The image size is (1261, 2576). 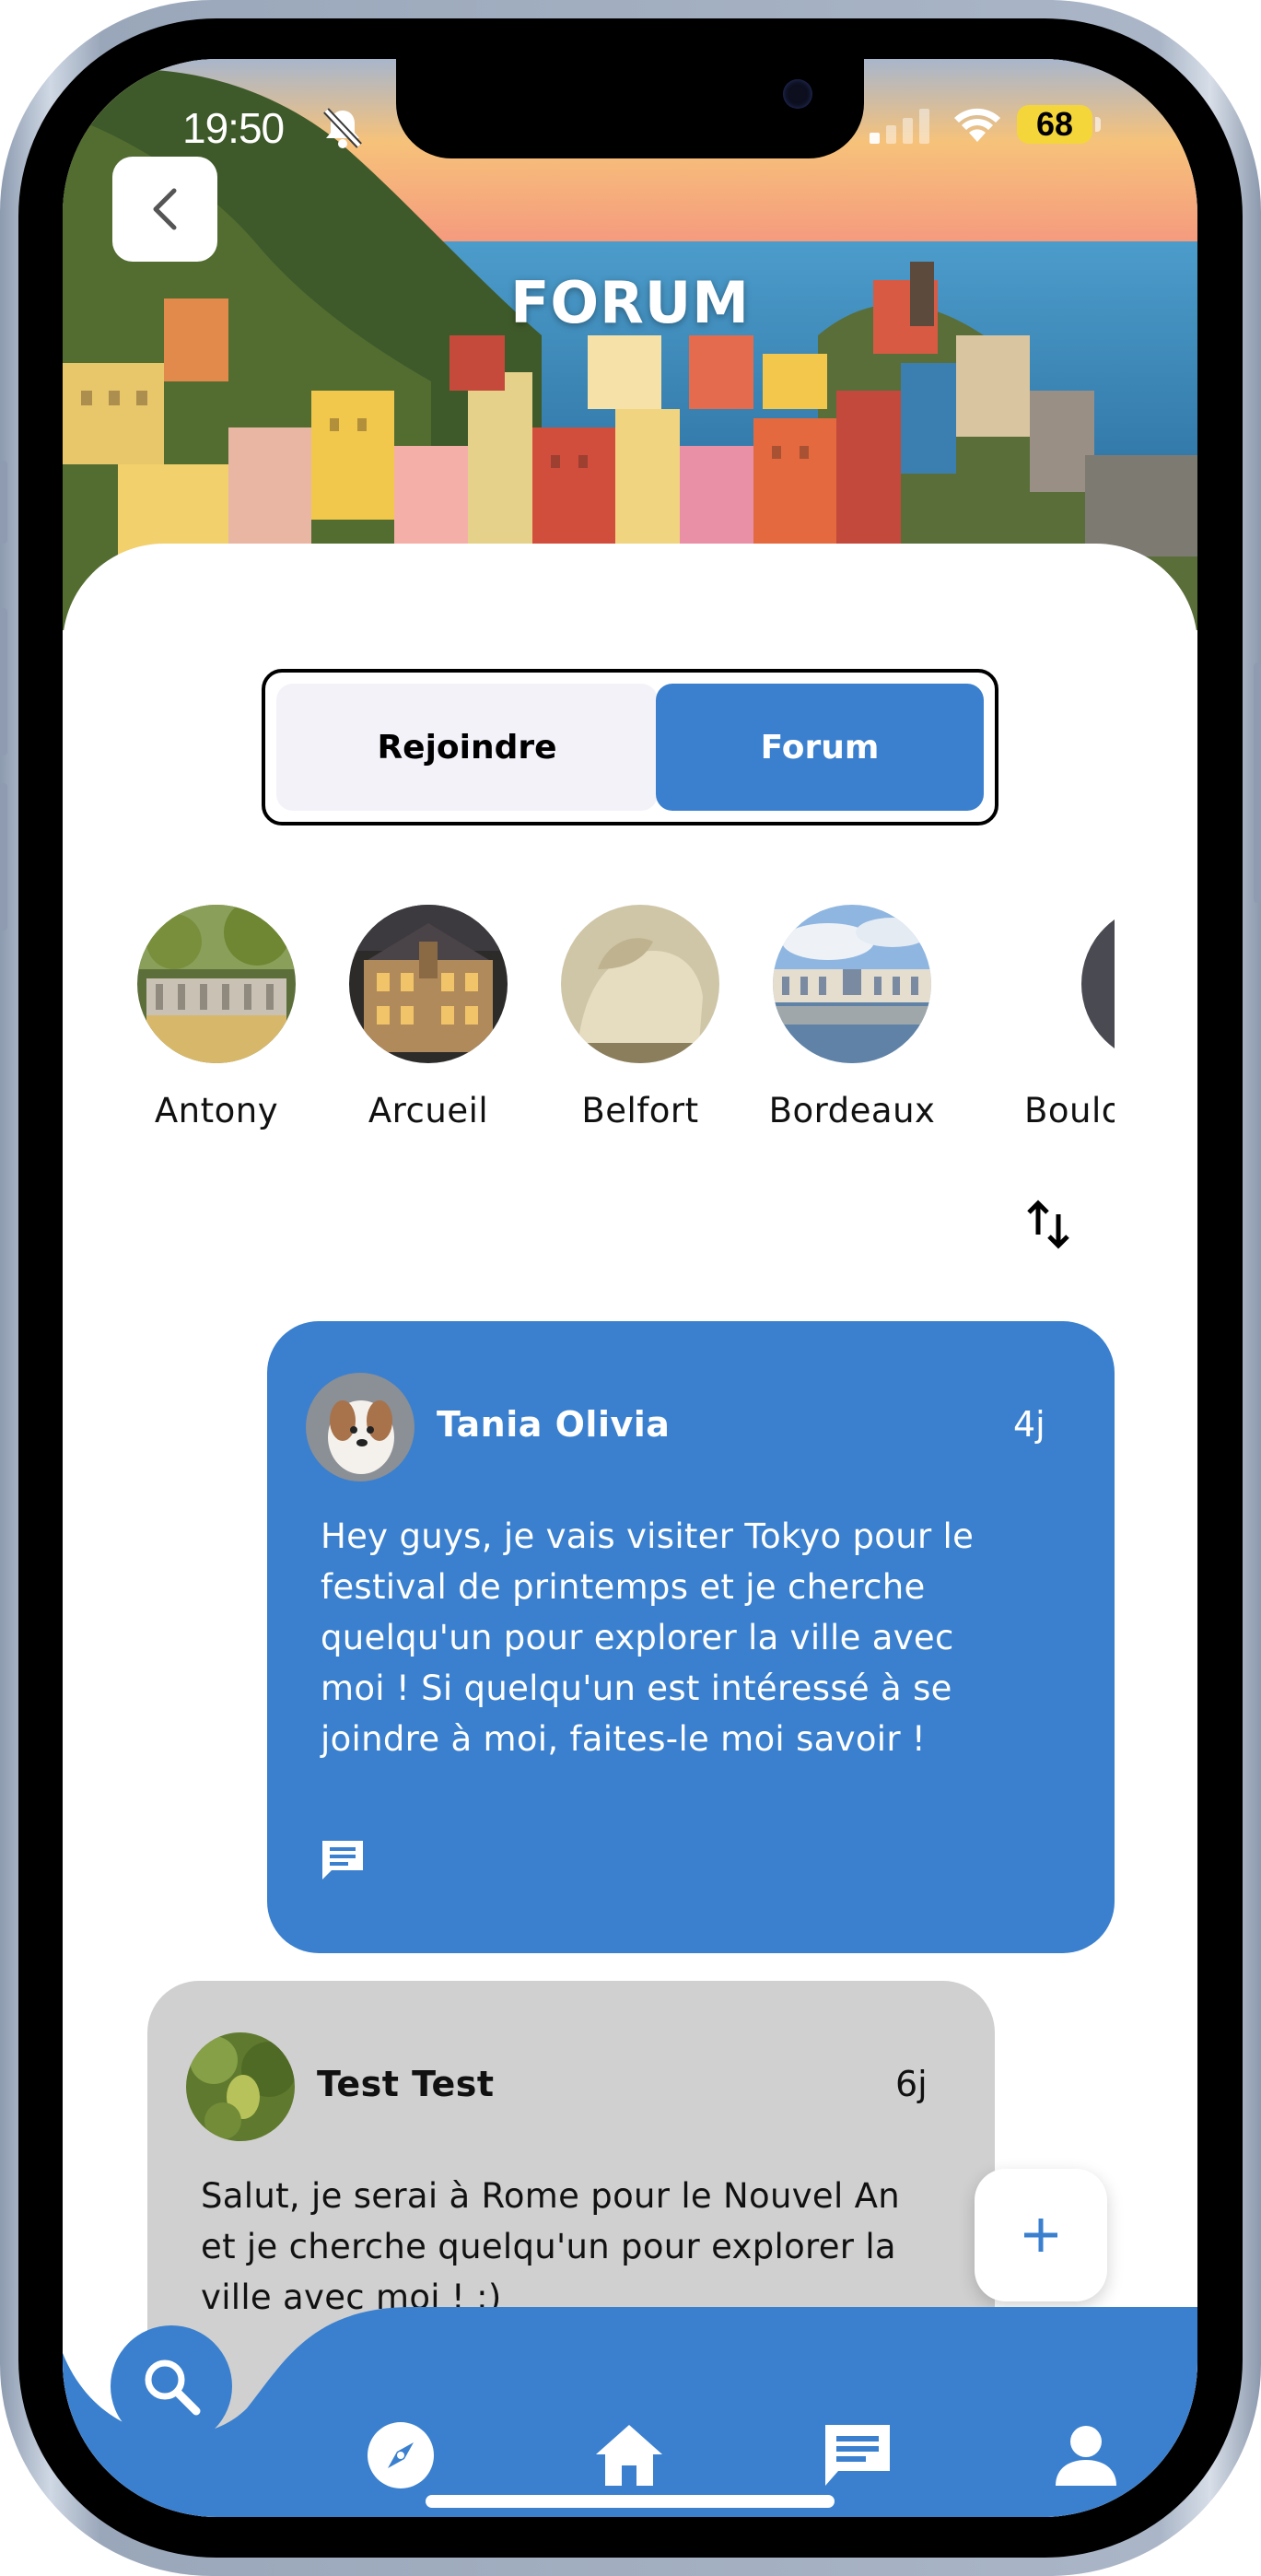 I want to click on post-line: Salut, je serai à Rome pour le Nouvel An, so click(x=550, y=2196).